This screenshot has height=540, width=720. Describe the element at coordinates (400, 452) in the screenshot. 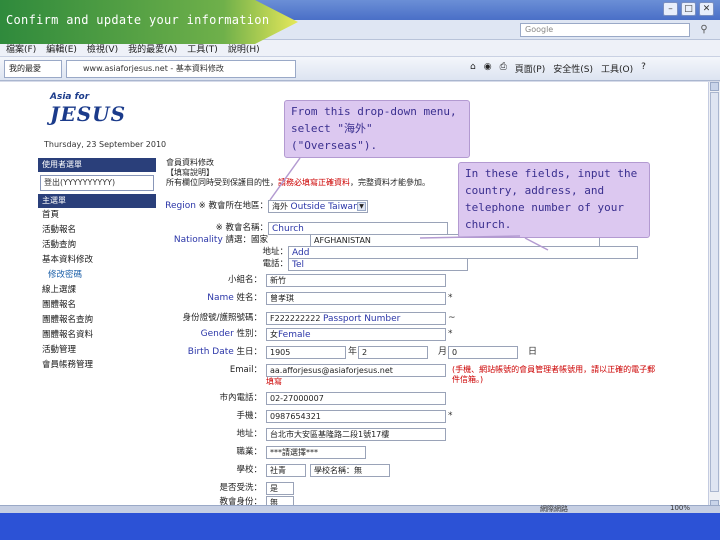

I see `job-row: 職業： ***請選擇***` at that location.